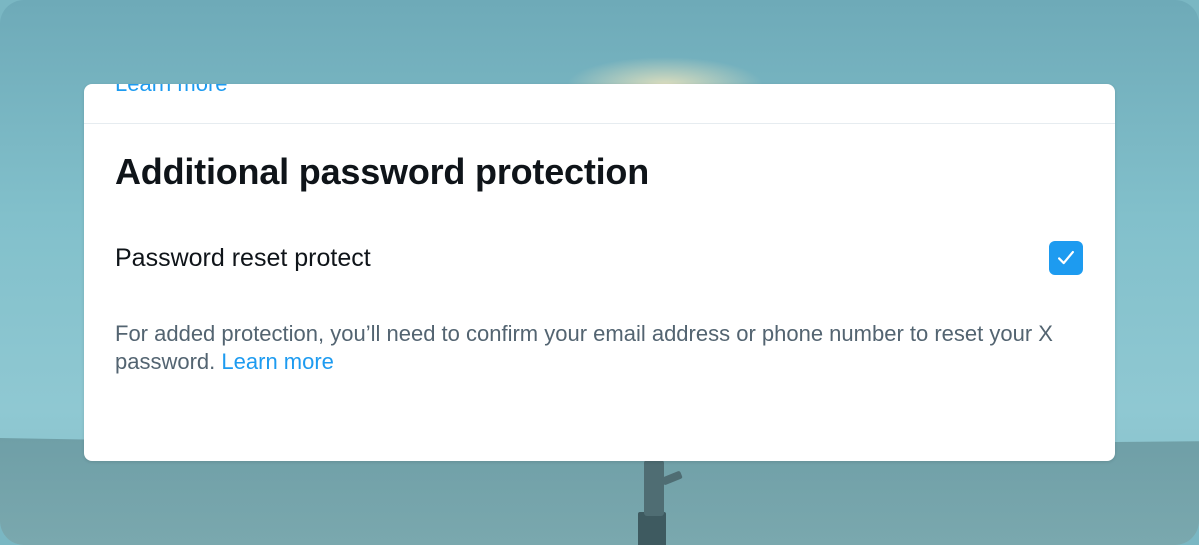 Image resolution: width=1199 pixels, height=545 pixels. Describe the element at coordinates (657, 502) in the screenshot. I see `person-illustration` at that location.